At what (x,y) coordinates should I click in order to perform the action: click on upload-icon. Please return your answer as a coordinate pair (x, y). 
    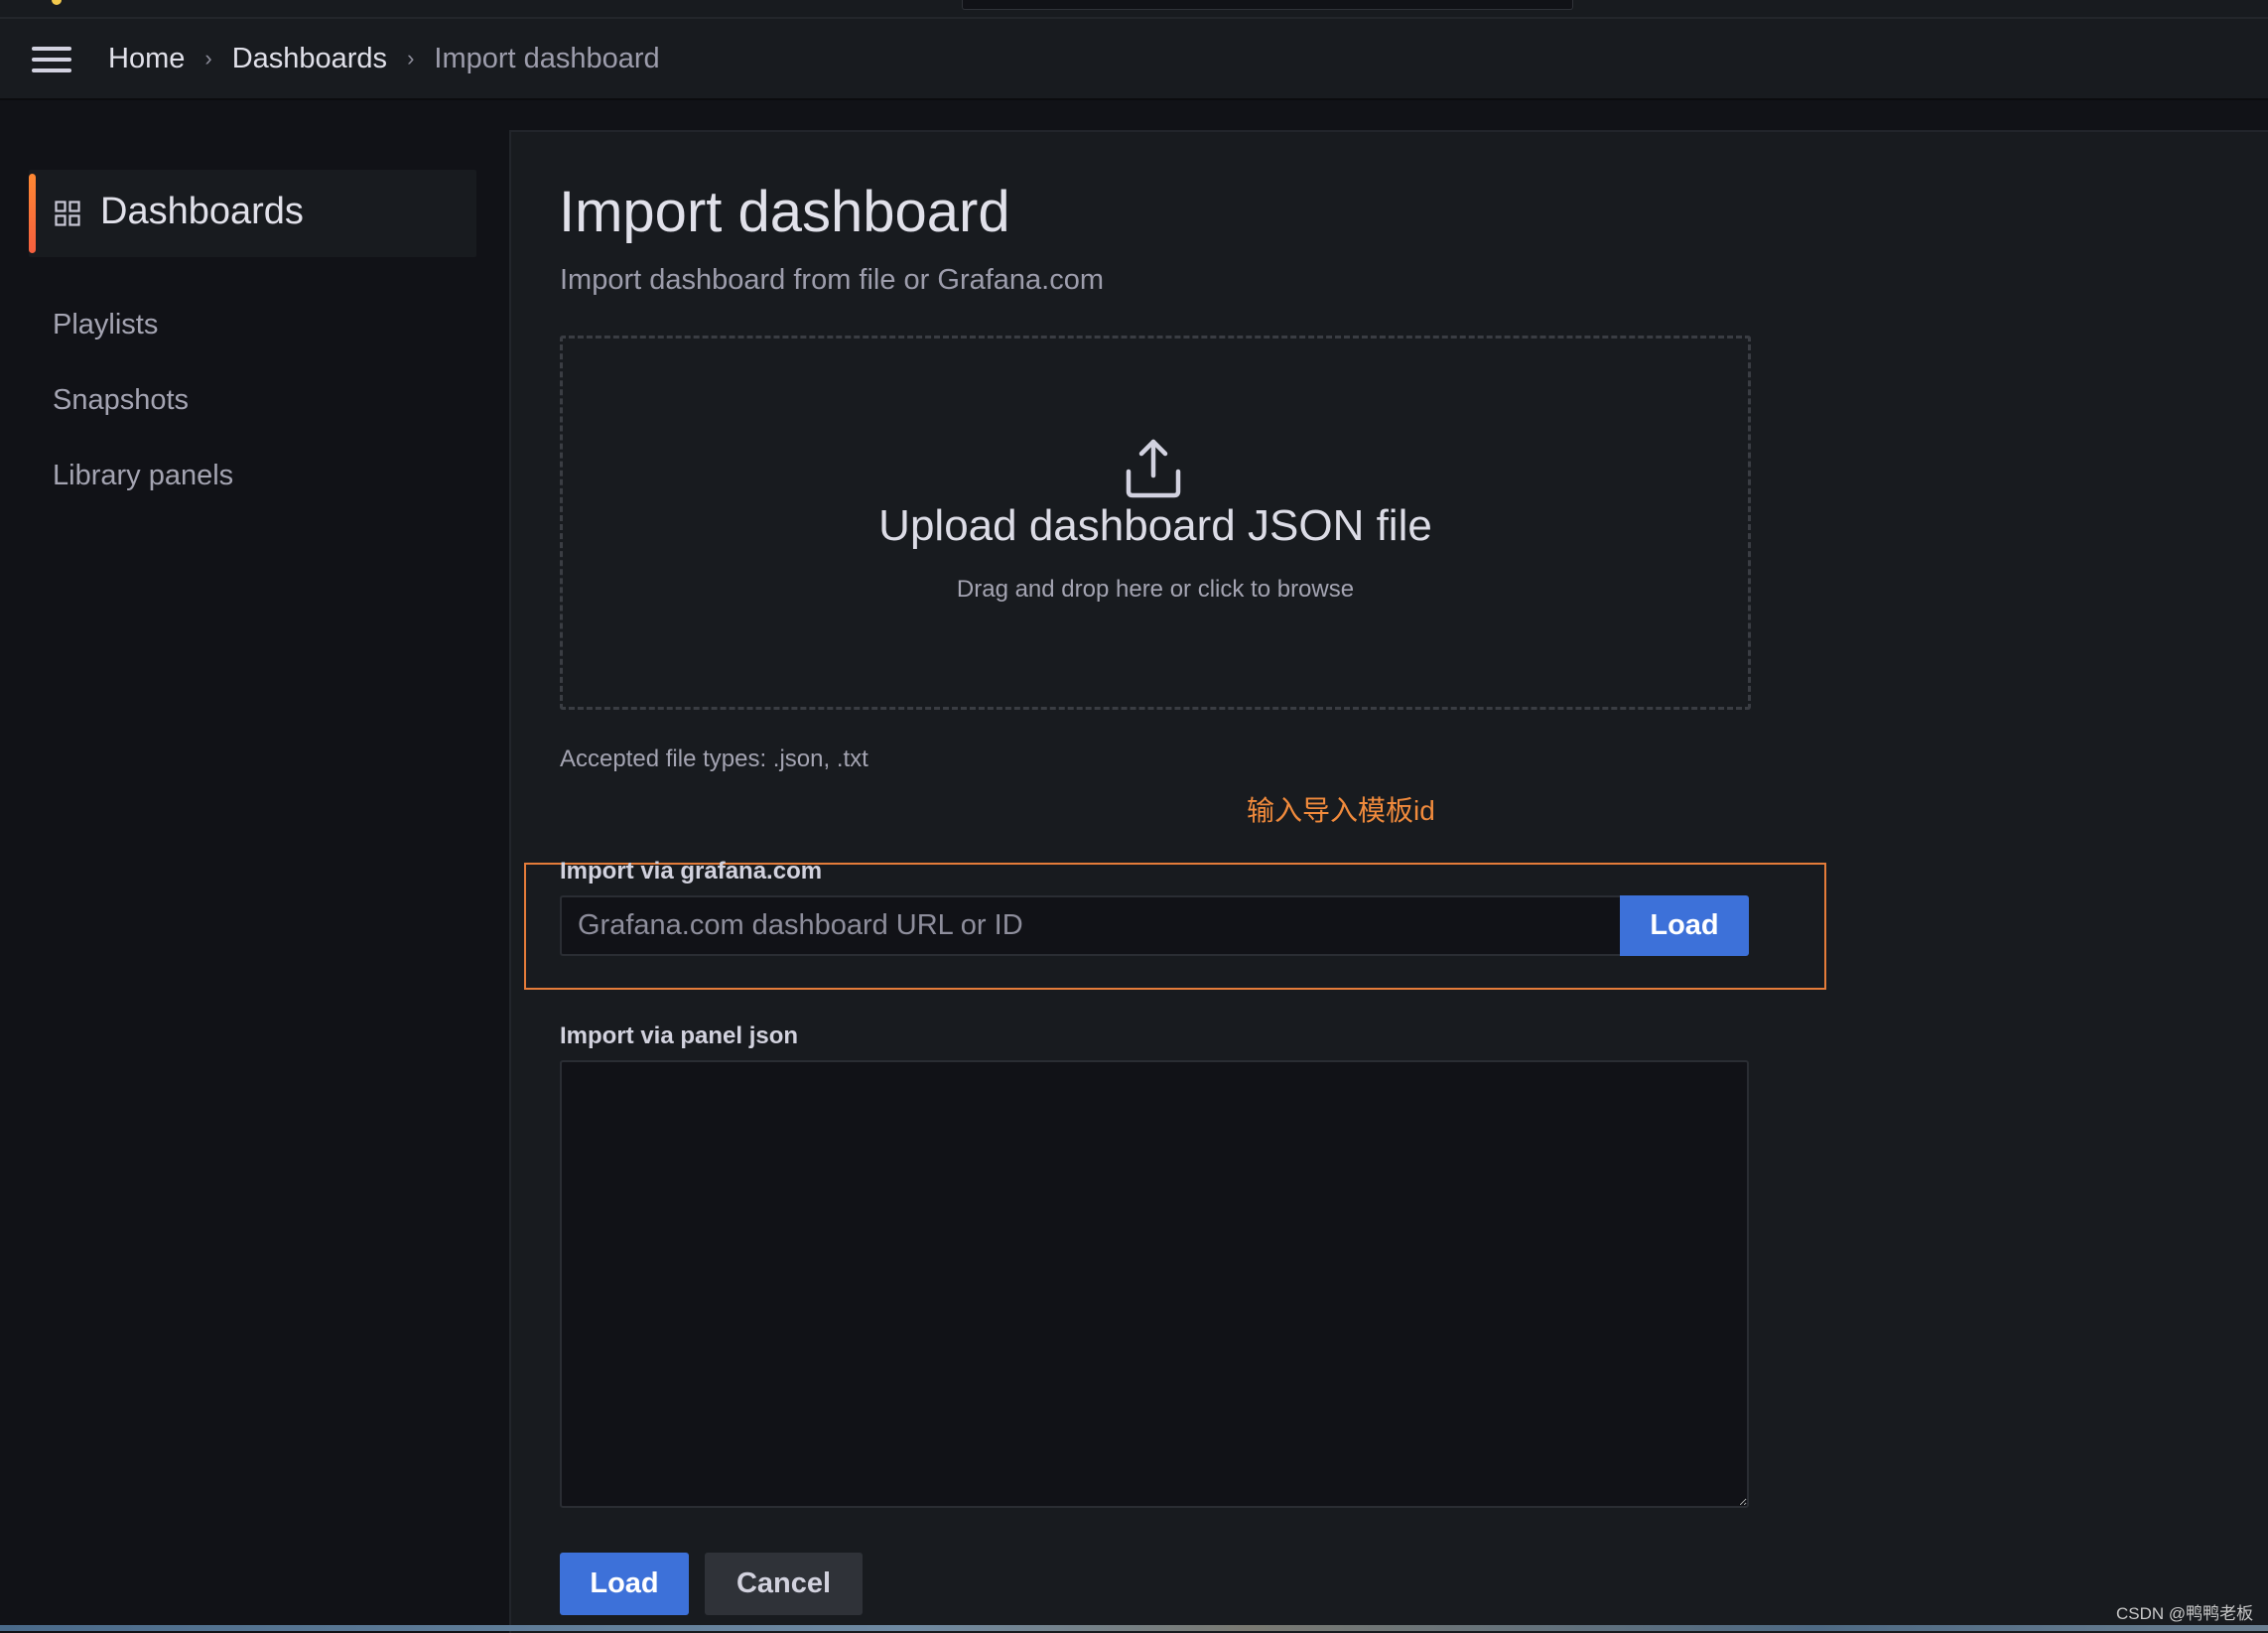
    Looking at the image, I should click on (1154, 468).